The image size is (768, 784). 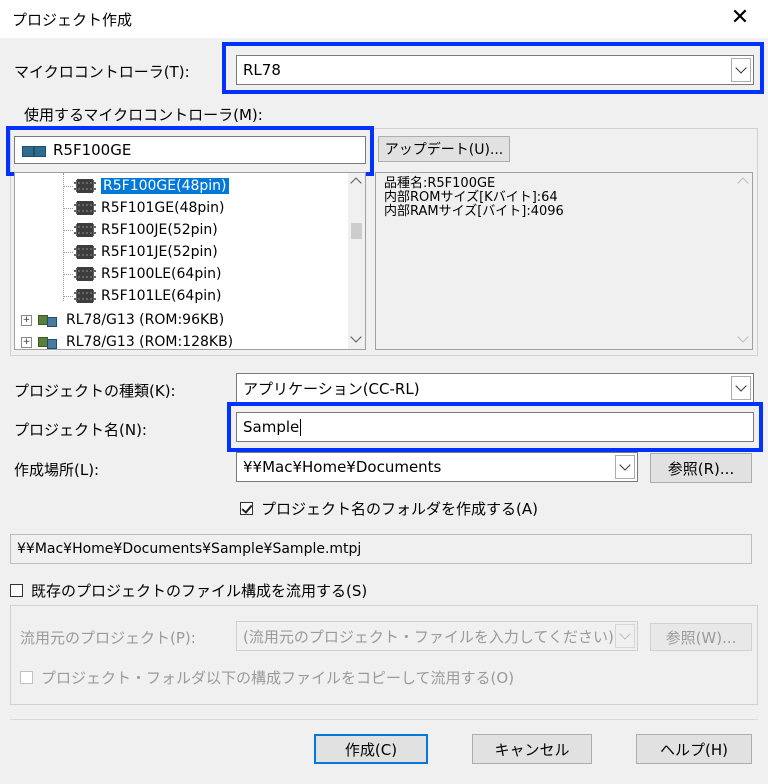 I want to click on list-item: R5F101LE(64pin), so click(x=118, y=296).